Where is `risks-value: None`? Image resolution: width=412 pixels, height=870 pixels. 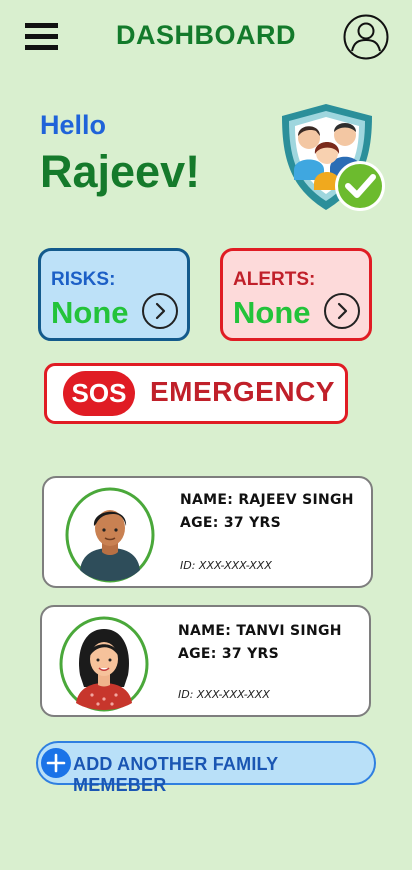
risks-value: None is located at coordinates (90, 312).